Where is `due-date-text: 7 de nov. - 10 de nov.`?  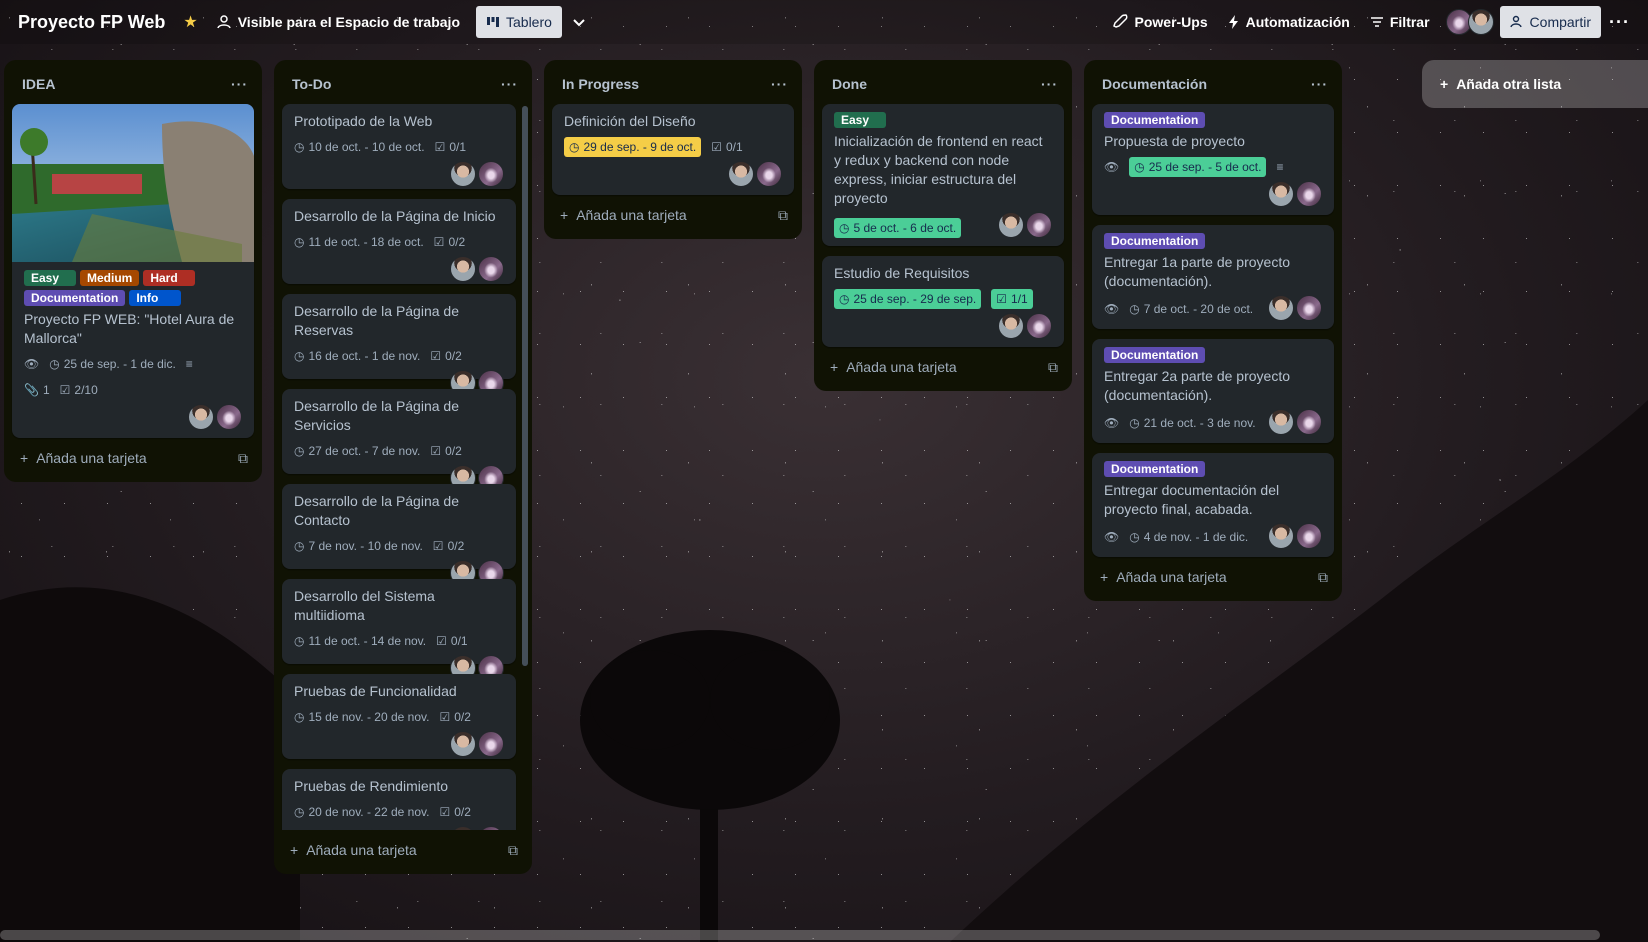
due-date-text: 7 de nov. - 10 de nov. is located at coordinates (365, 546).